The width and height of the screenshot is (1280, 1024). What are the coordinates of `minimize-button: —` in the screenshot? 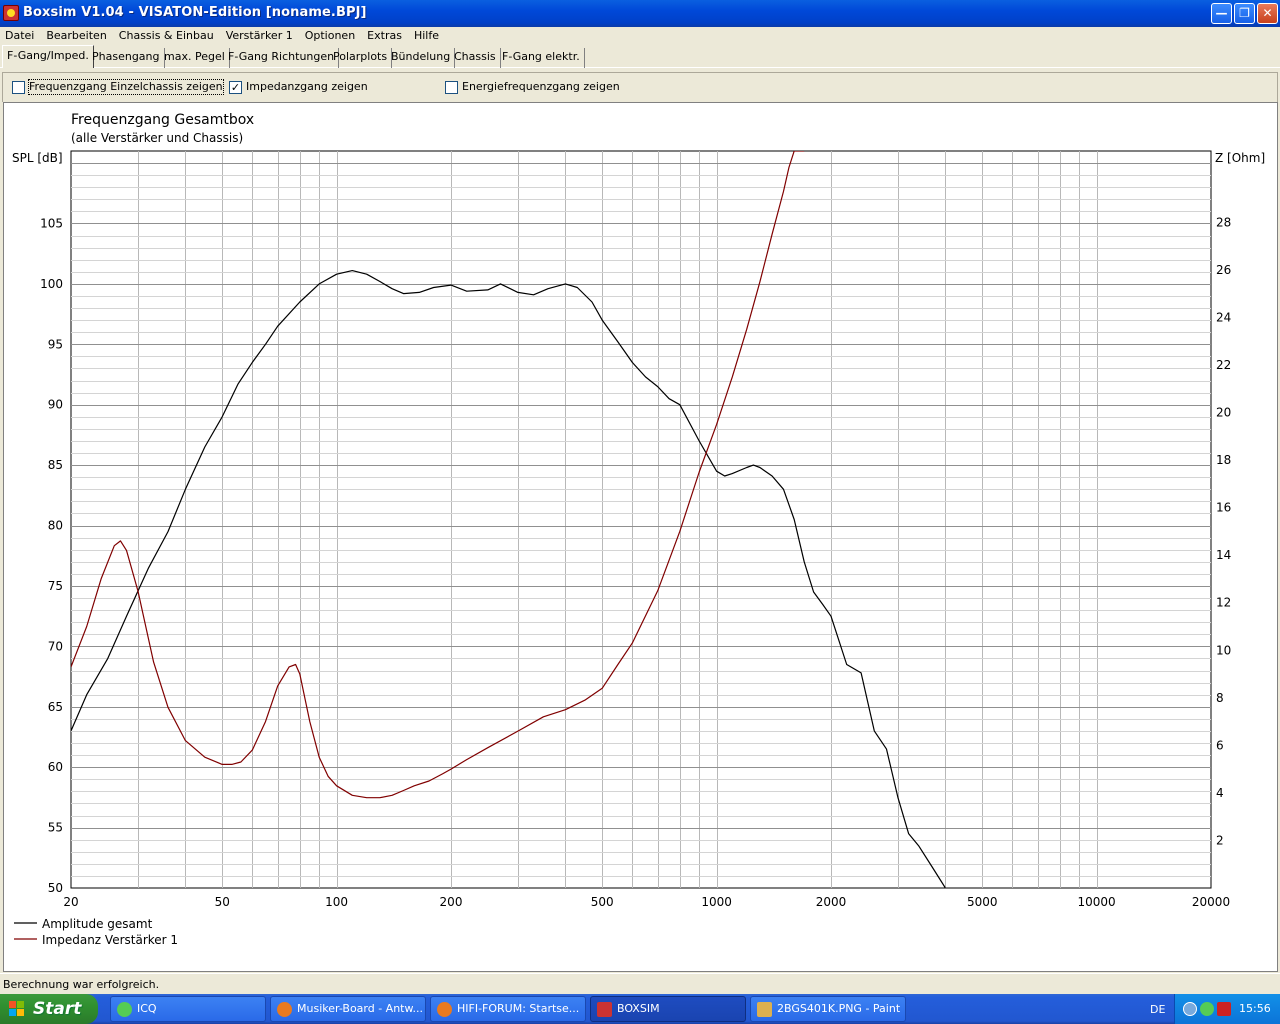 It's located at (1221, 13).